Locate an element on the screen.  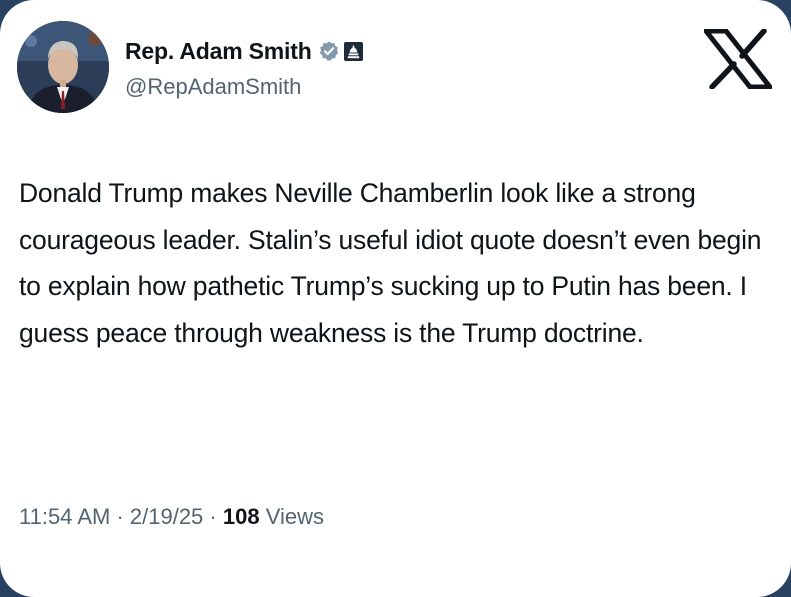
x-logo-icon is located at coordinates (738, 59).